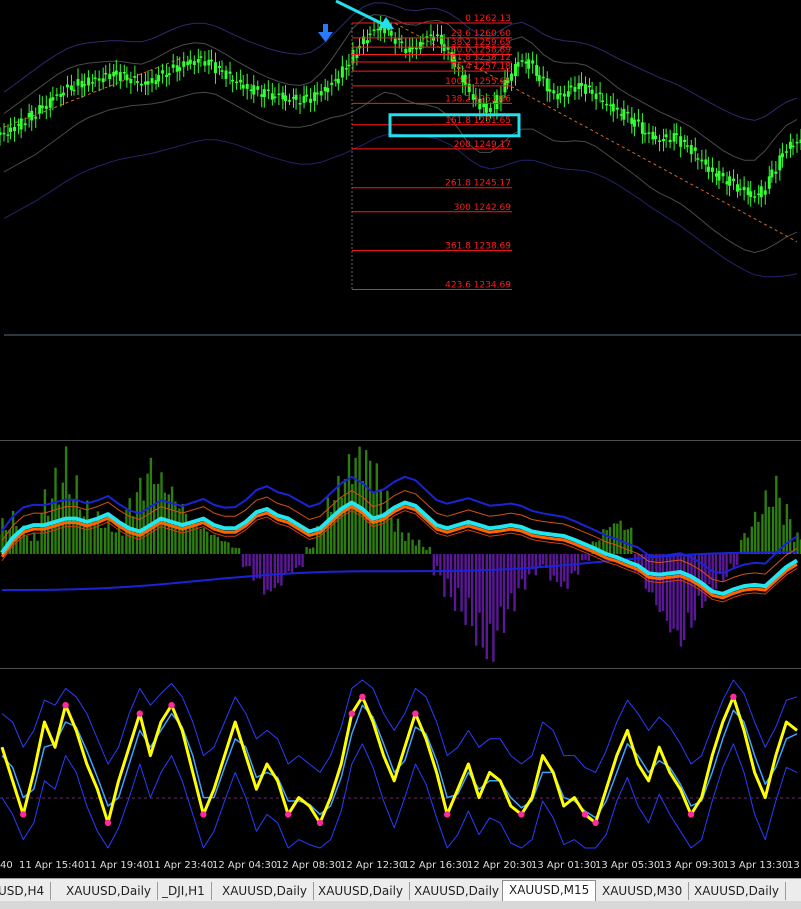 This screenshot has width=801, height=909. Describe the element at coordinates (184, 891) in the screenshot. I see `tab-dji-h1: _DJI,H1` at that location.